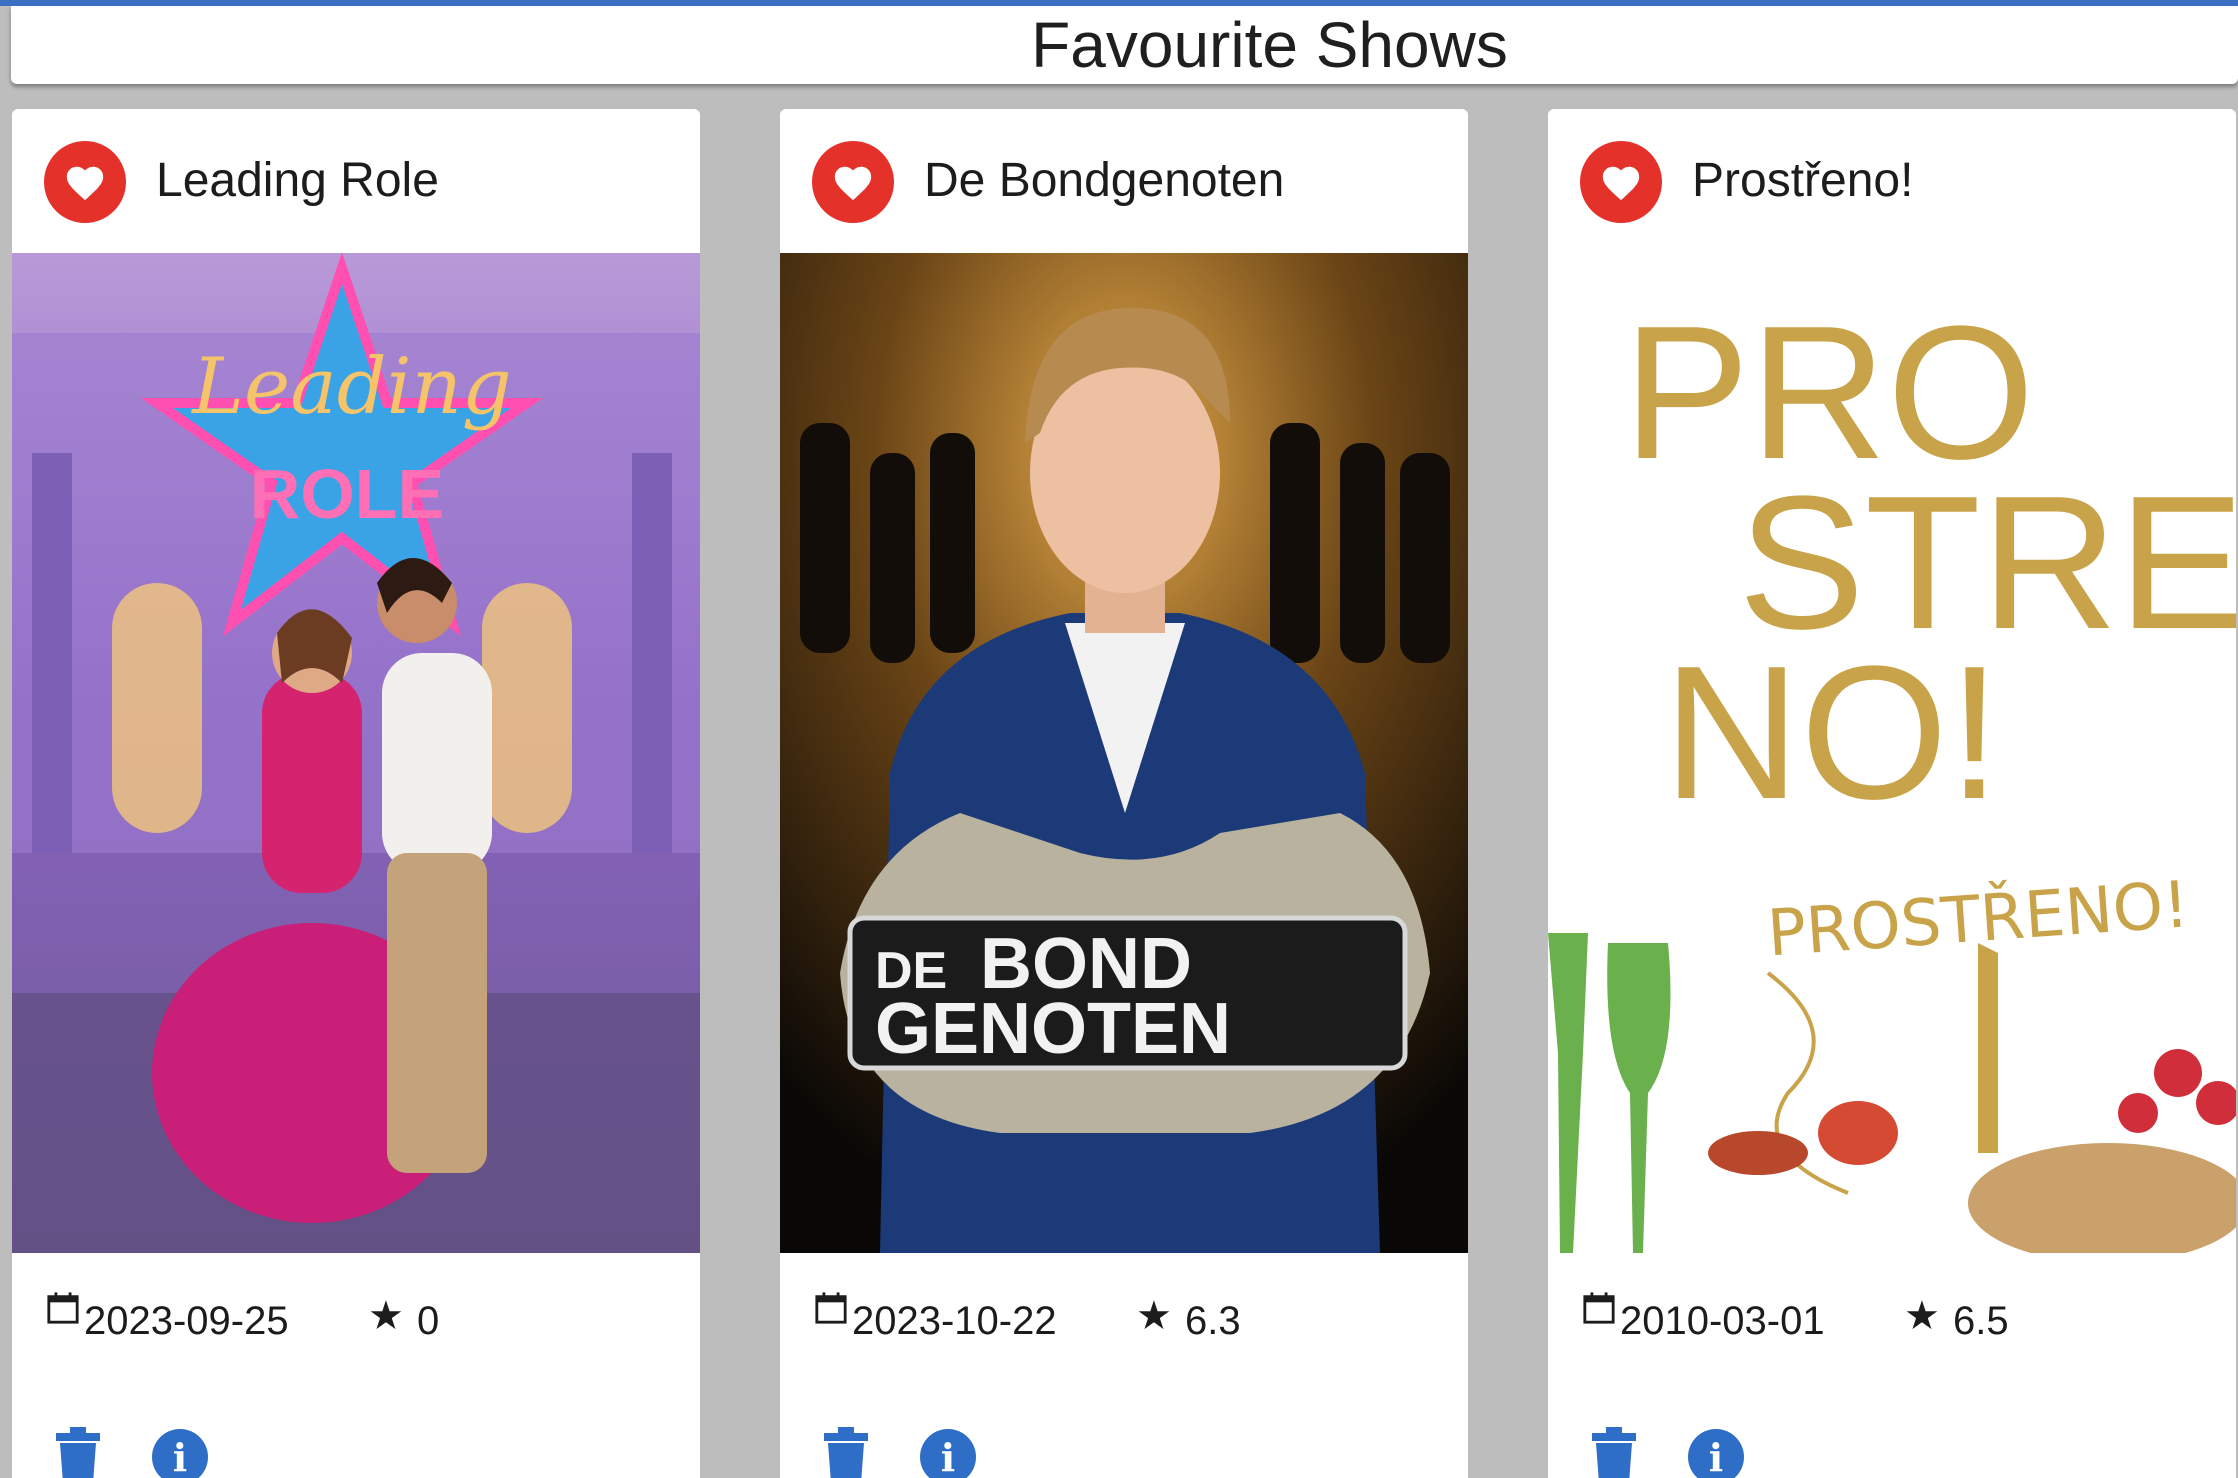 The height and width of the screenshot is (1478, 2238). What do you see at coordinates (347, 494) in the screenshot?
I see `poster-title-block: ROLE` at bounding box center [347, 494].